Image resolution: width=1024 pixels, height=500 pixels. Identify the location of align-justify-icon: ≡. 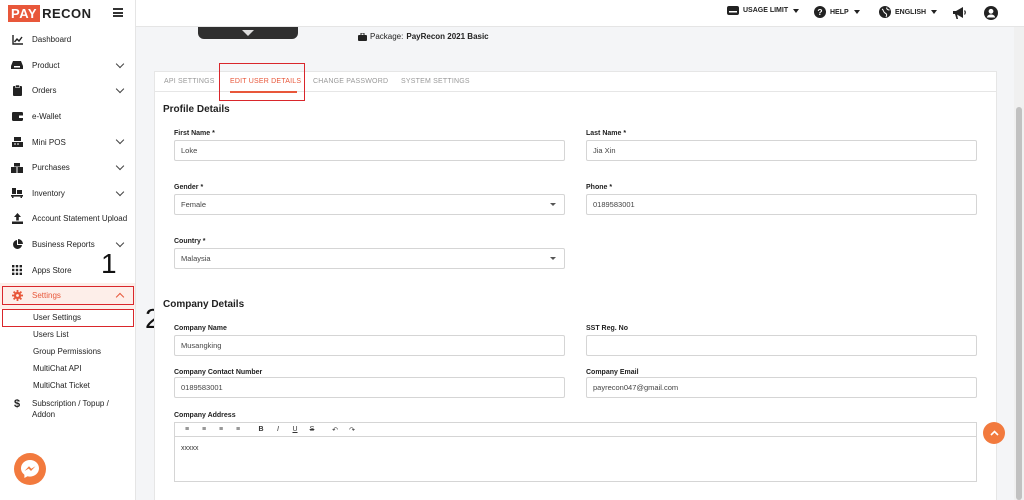
(238, 429).